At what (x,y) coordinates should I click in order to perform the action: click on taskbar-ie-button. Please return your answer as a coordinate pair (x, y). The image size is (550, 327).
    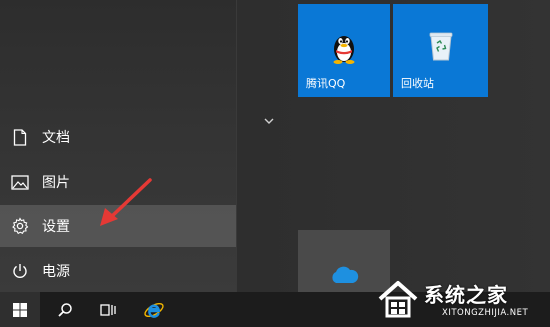
    Looking at the image, I should click on (154, 309).